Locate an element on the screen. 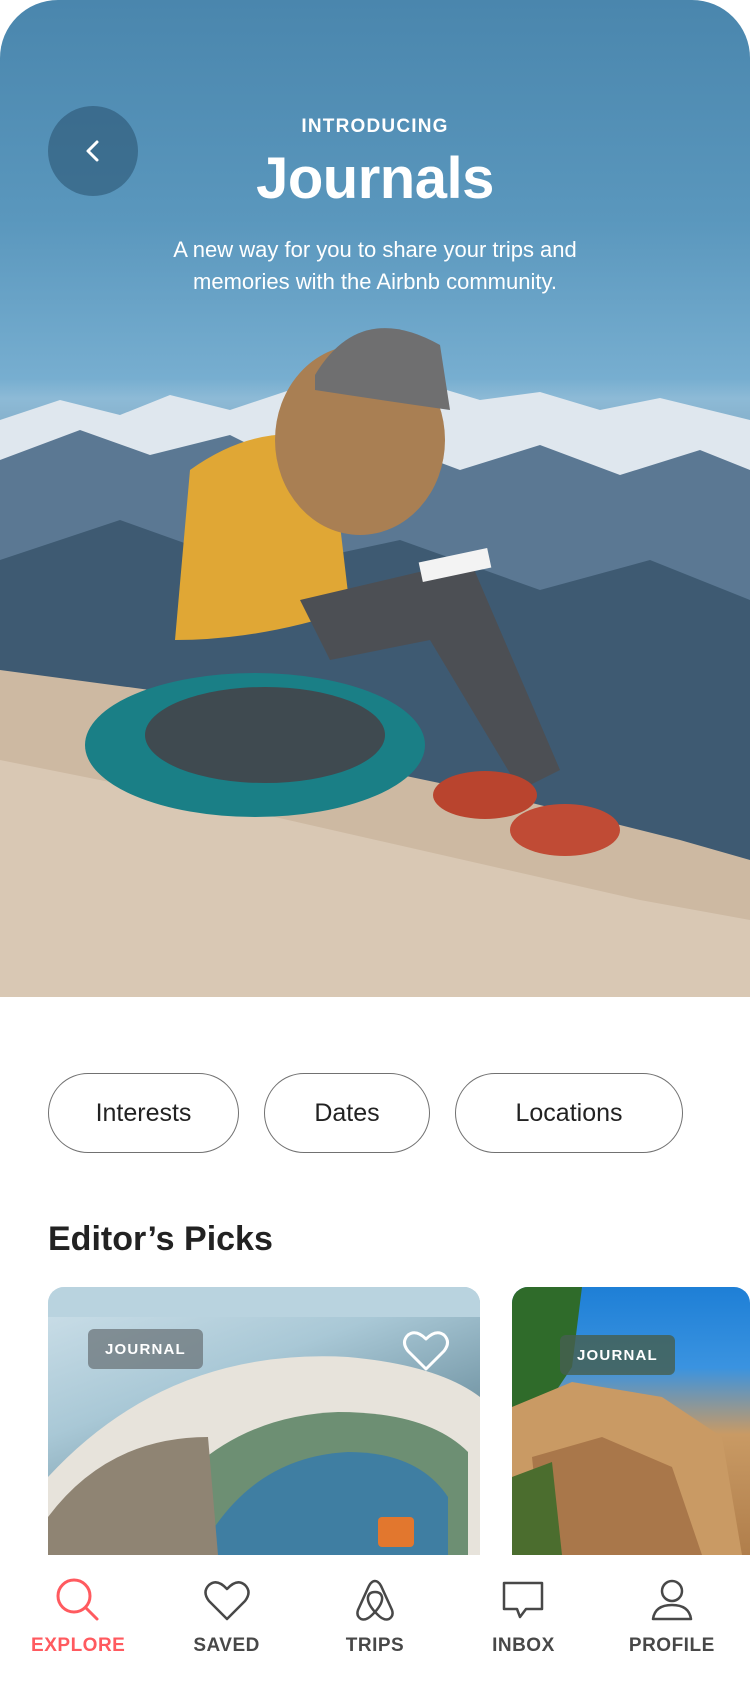 Image resolution: width=750 pixels, height=1700 pixels. bottom-tab-bar: EXPLORE SAVED TRIPS INBOX PROFILE is located at coordinates (375, 1627).